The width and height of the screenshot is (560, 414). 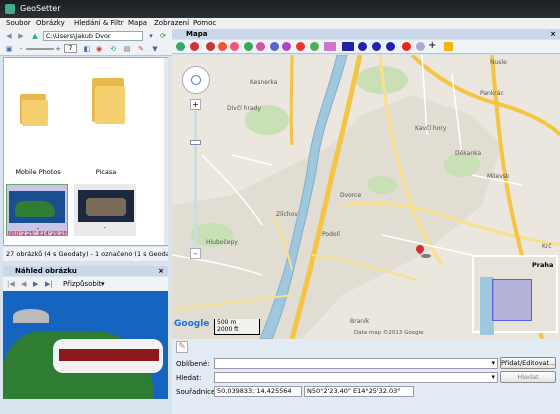 I want to click on scrollbar, so click(x=166, y=151).